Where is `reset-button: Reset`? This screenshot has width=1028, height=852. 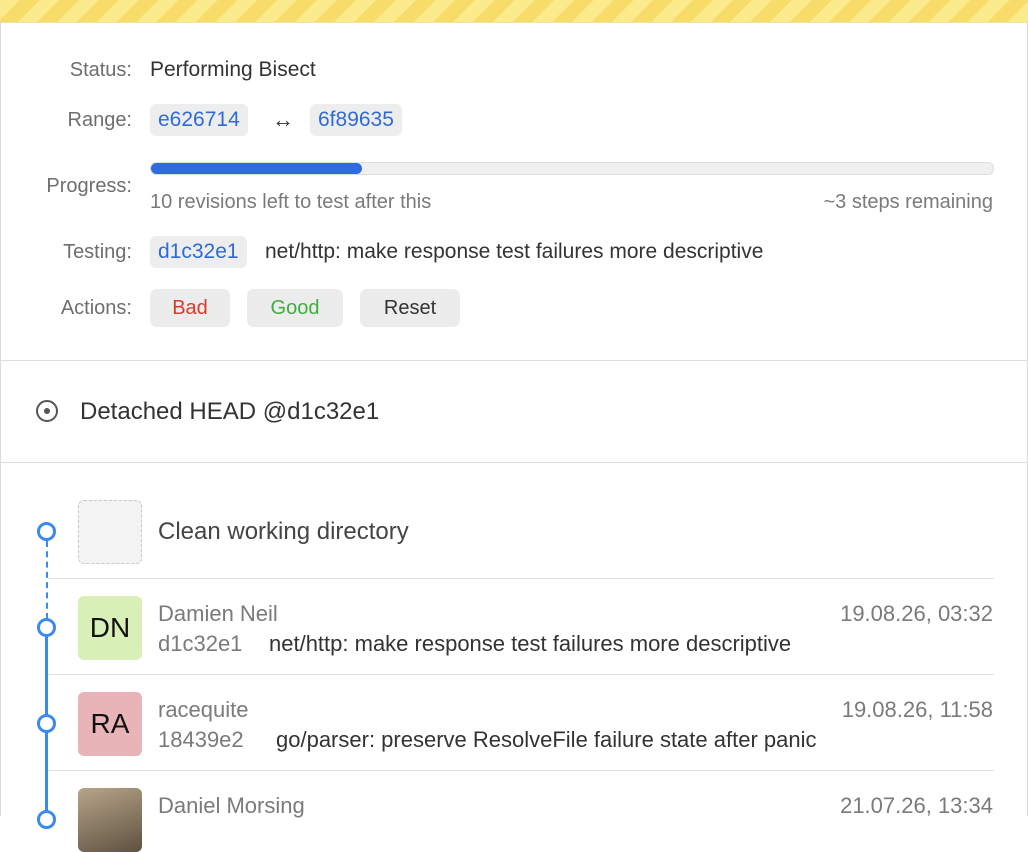
reset-button: Reset is located at coordinates (410, 308).